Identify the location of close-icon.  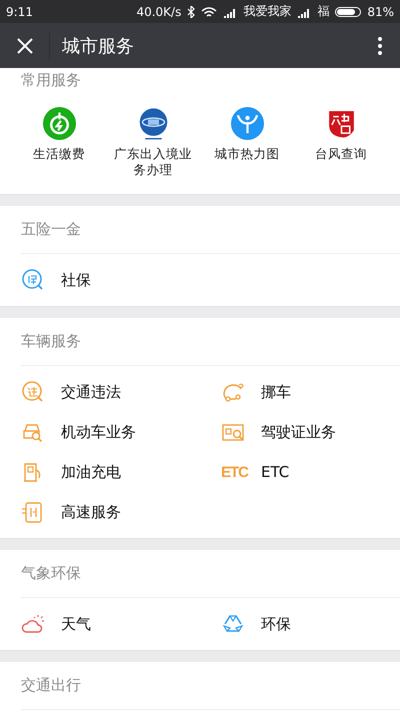
(25, 45).